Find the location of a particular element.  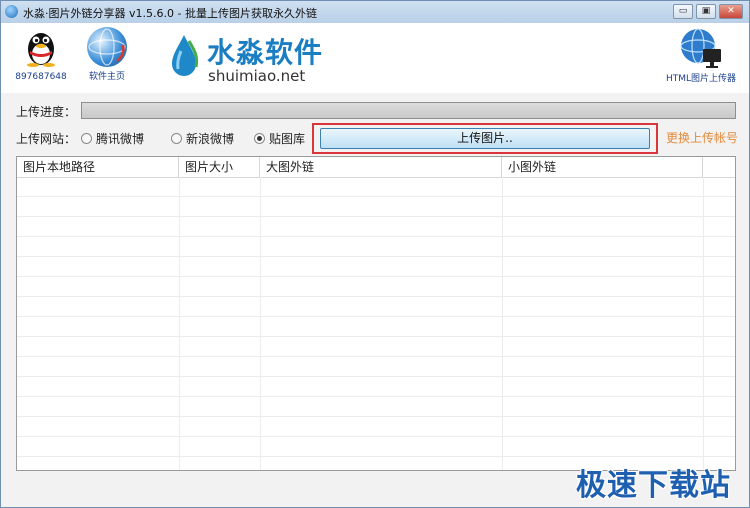

qq-link: 897687648 is located at coordinates (41, 54).